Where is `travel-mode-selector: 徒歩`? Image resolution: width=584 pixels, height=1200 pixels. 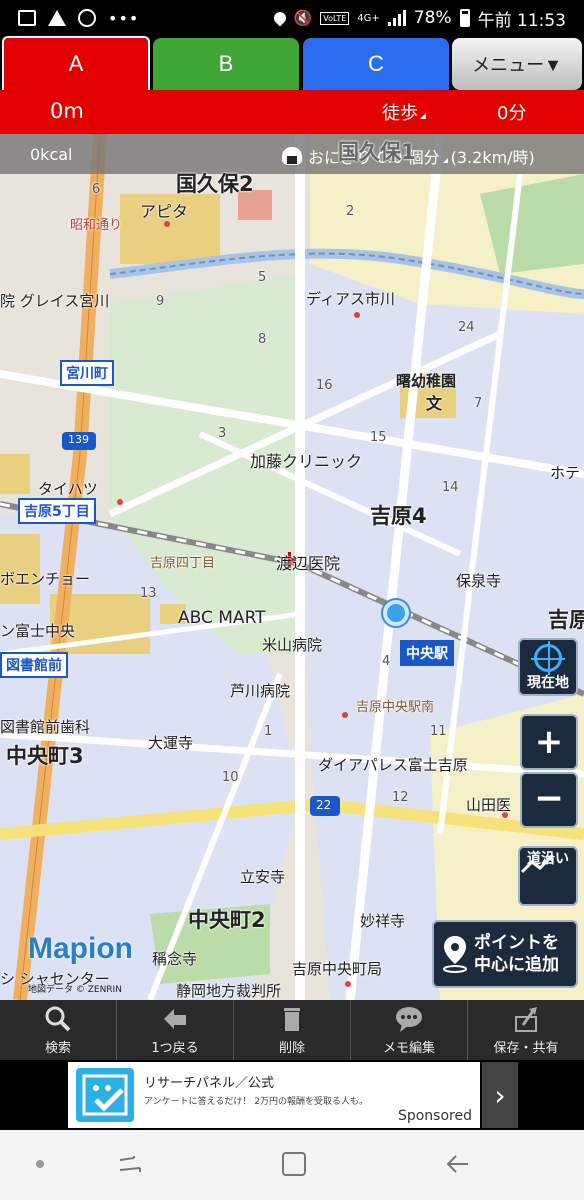
travel-mode-selector: 徒歩 is located at coordinates (404, 112).